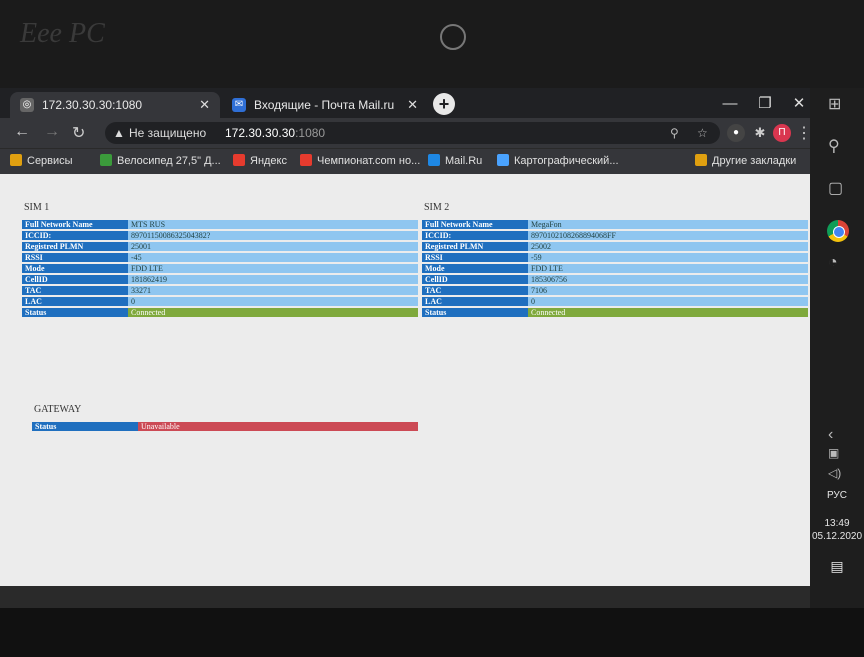 This screenshot has height=657, width=864. I want to click on row-value: 8970115008632504382?, so click(273, 235).